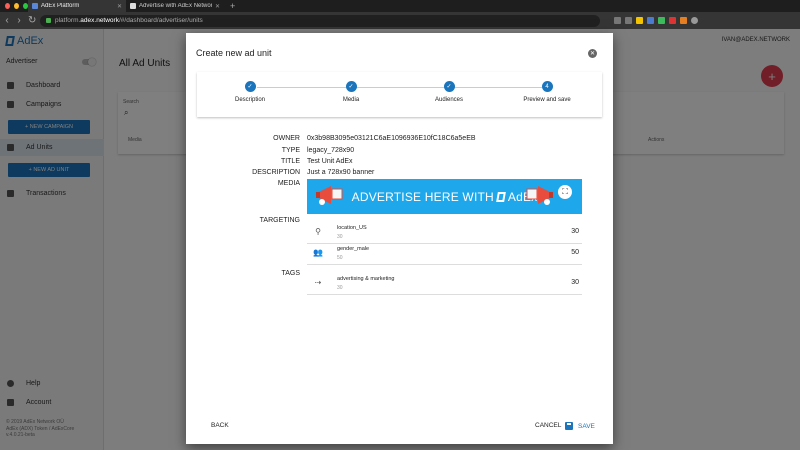 Image resolution: width=800 pixels, height=450 pixels. What do you see at coordinates (341, 172) in the screenshot?
I see `description-value: Just a 728x90 banner` at bounding box center [341, 172].